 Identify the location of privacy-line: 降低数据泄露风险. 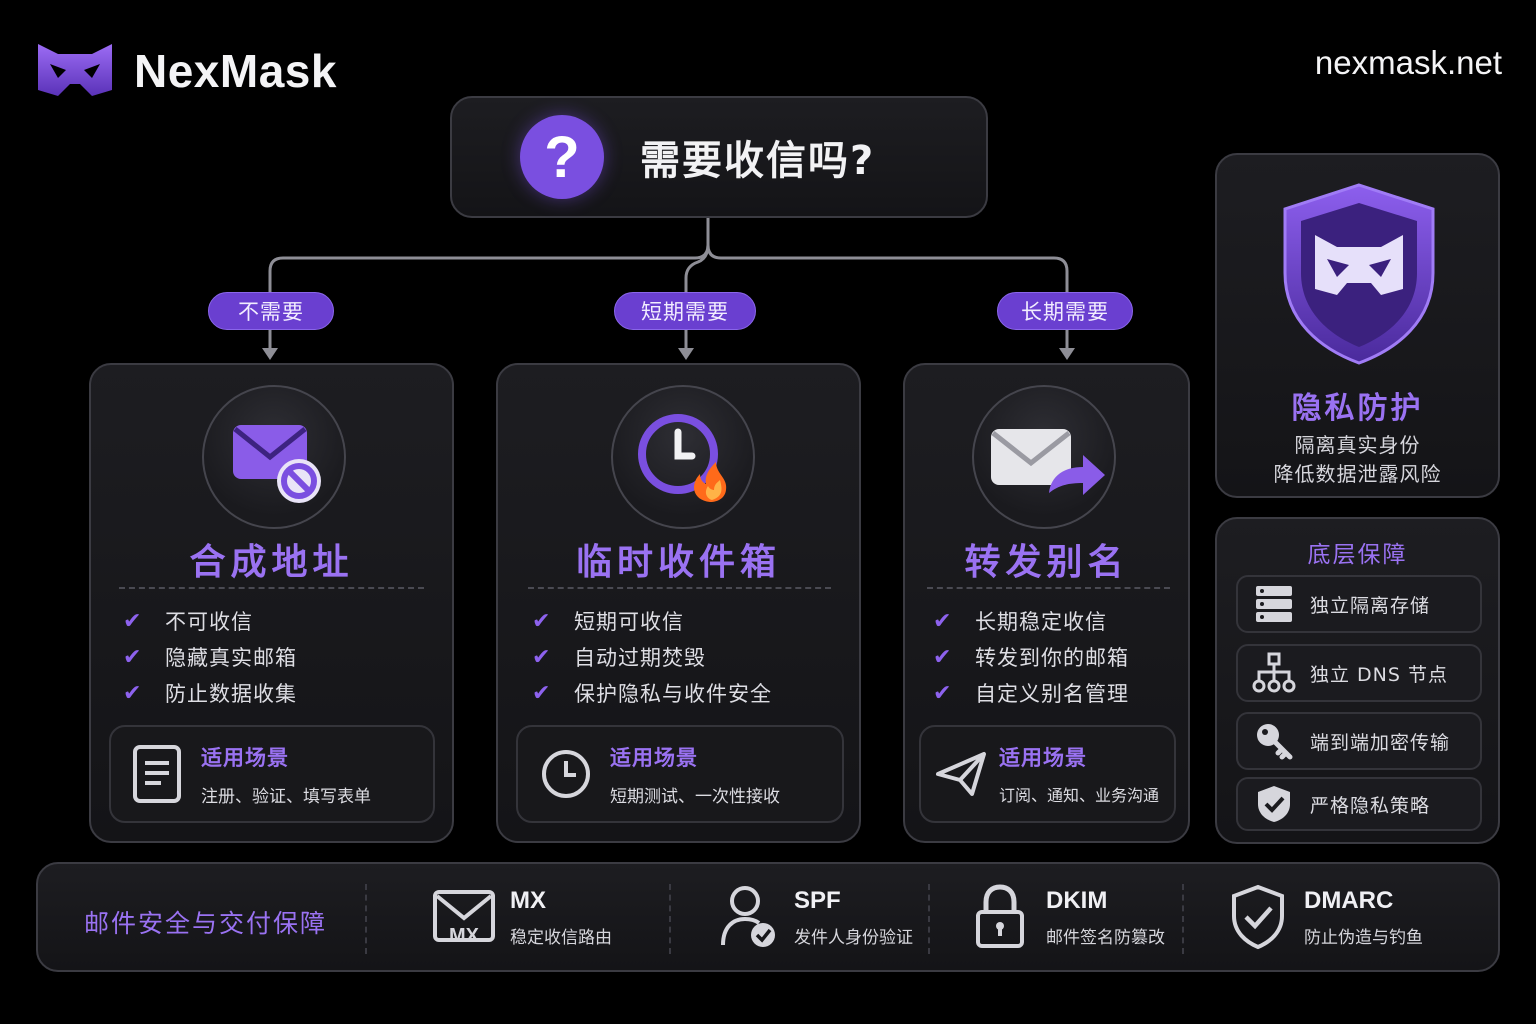
(1357, 474).